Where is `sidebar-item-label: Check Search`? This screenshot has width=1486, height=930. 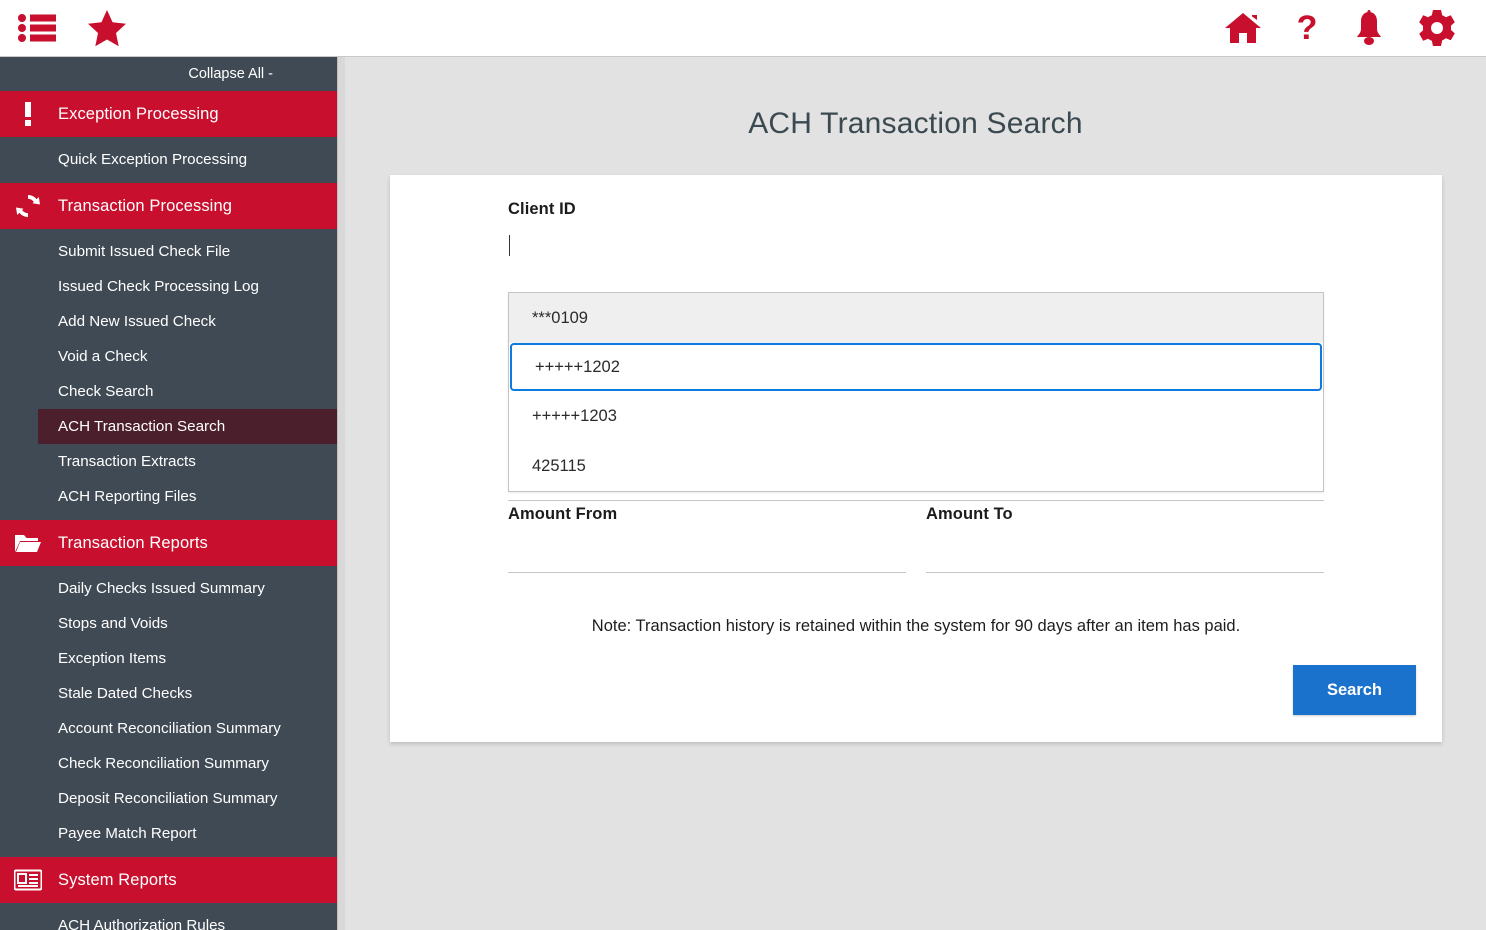
sidebar-item-label: Check Search is located at coordinates (106, 391).